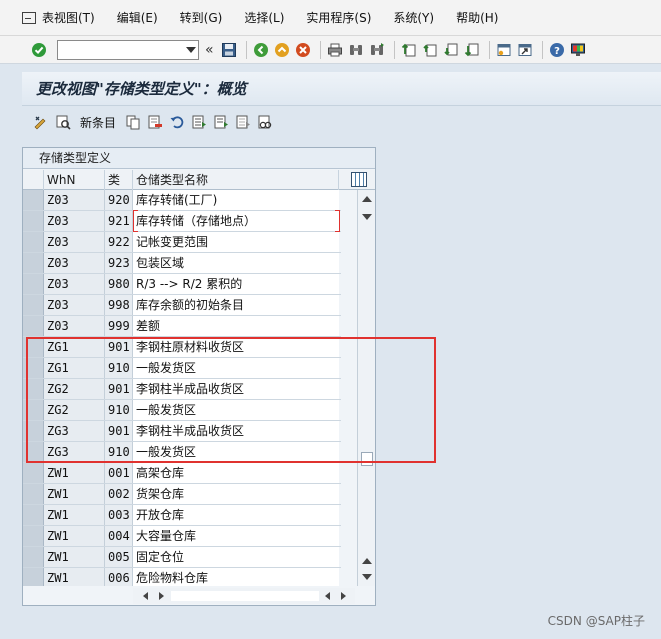 The image size is (661, 639). Describe the element at coordinates (236, 577) in the screenshot. I see `cell-name: 危险物料仓库` at that location.